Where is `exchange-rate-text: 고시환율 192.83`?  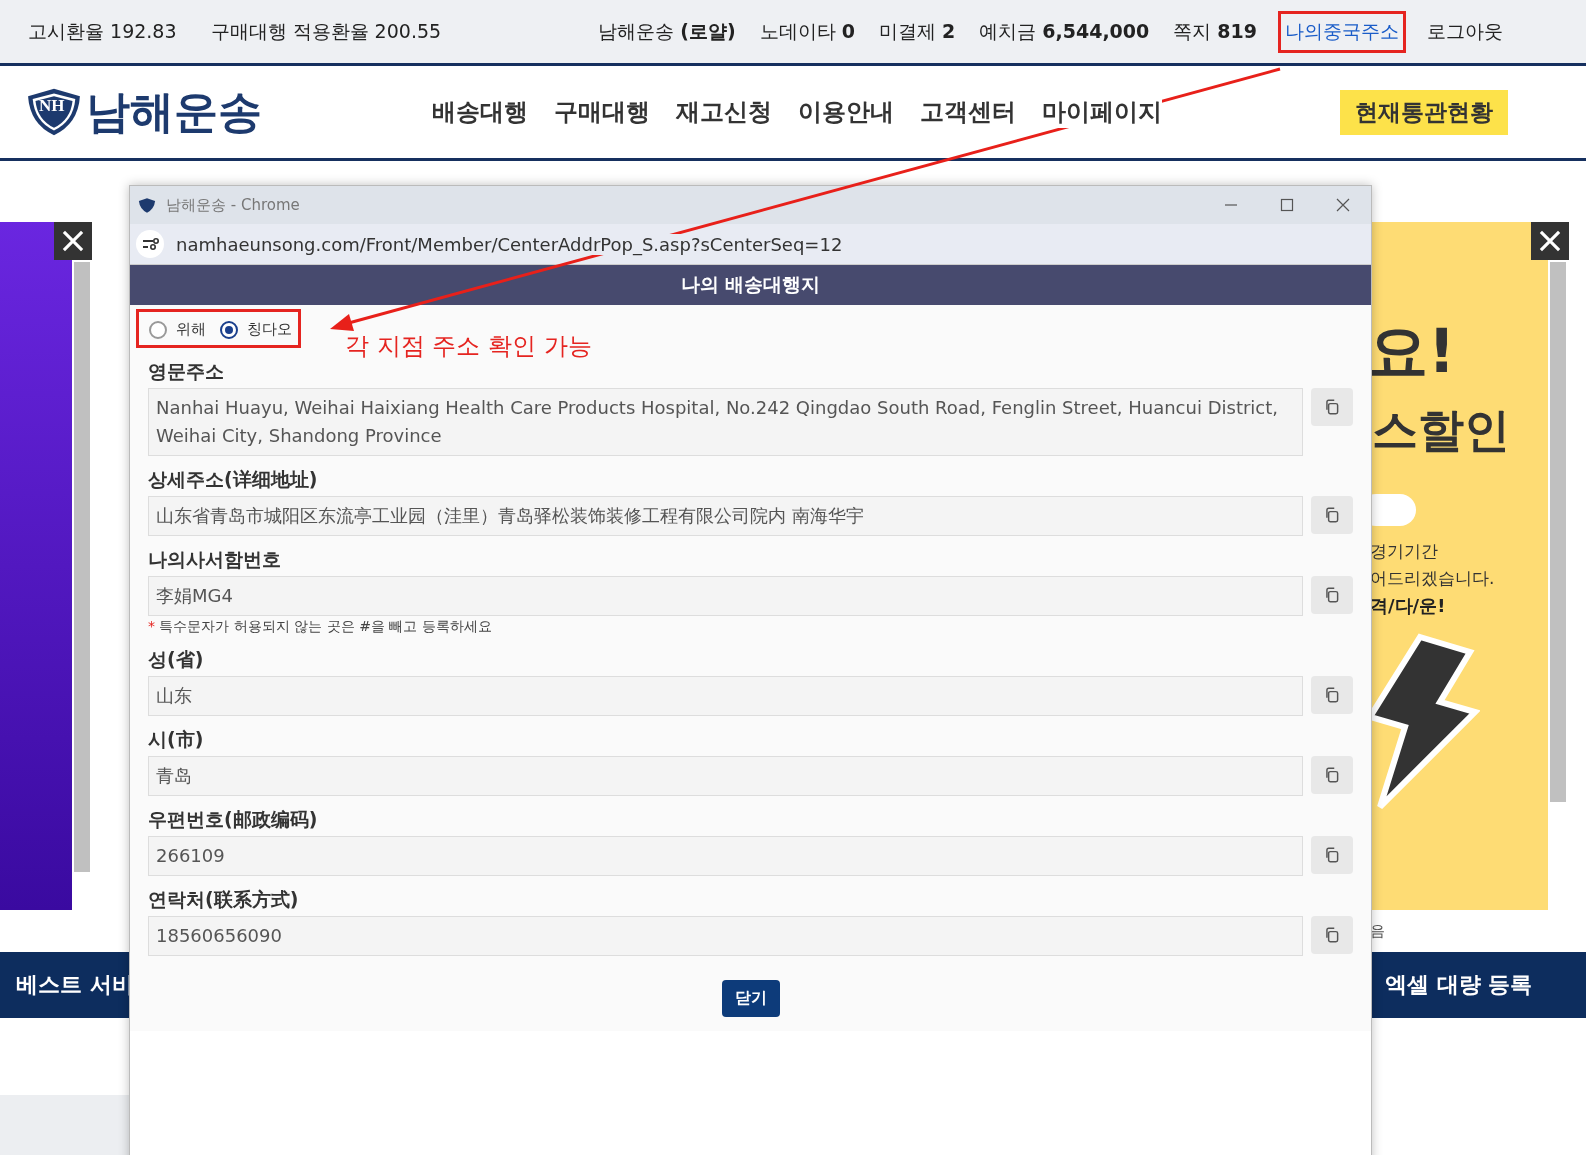 exchange-rate-text: 고시환율 192.83 is located at coordinates (102, 31).